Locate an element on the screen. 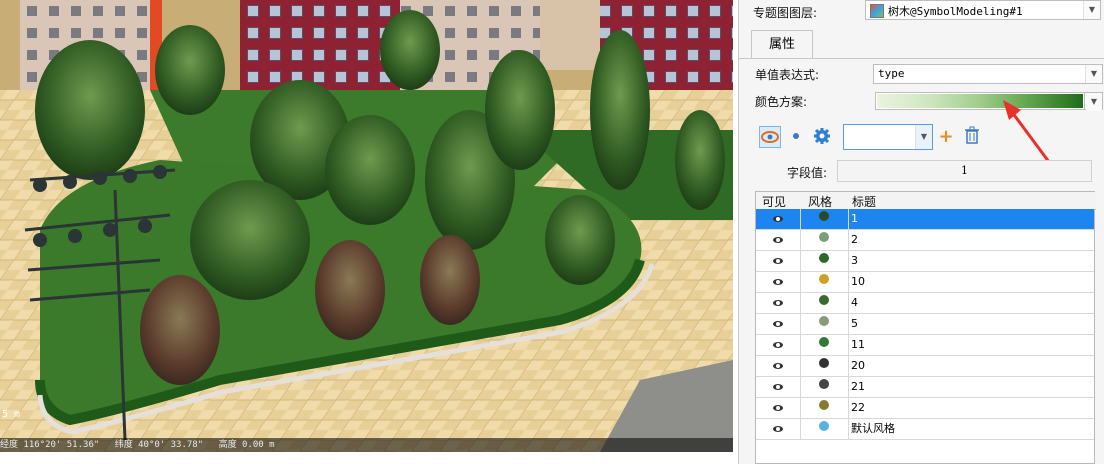 This screenshot has width=1104, height=464. column-header-visible: 可见 is located at coordinates (774, 201).